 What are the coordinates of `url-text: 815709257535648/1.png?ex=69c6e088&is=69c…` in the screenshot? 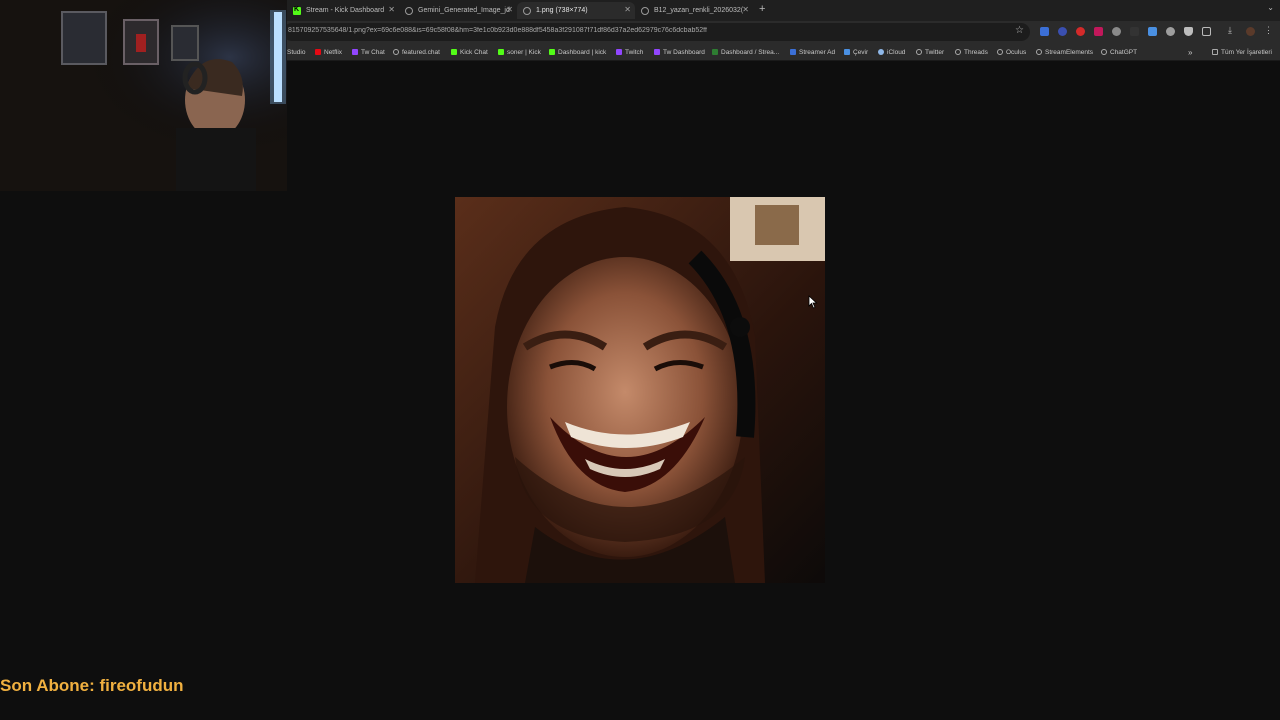 It's located at (638, 30).